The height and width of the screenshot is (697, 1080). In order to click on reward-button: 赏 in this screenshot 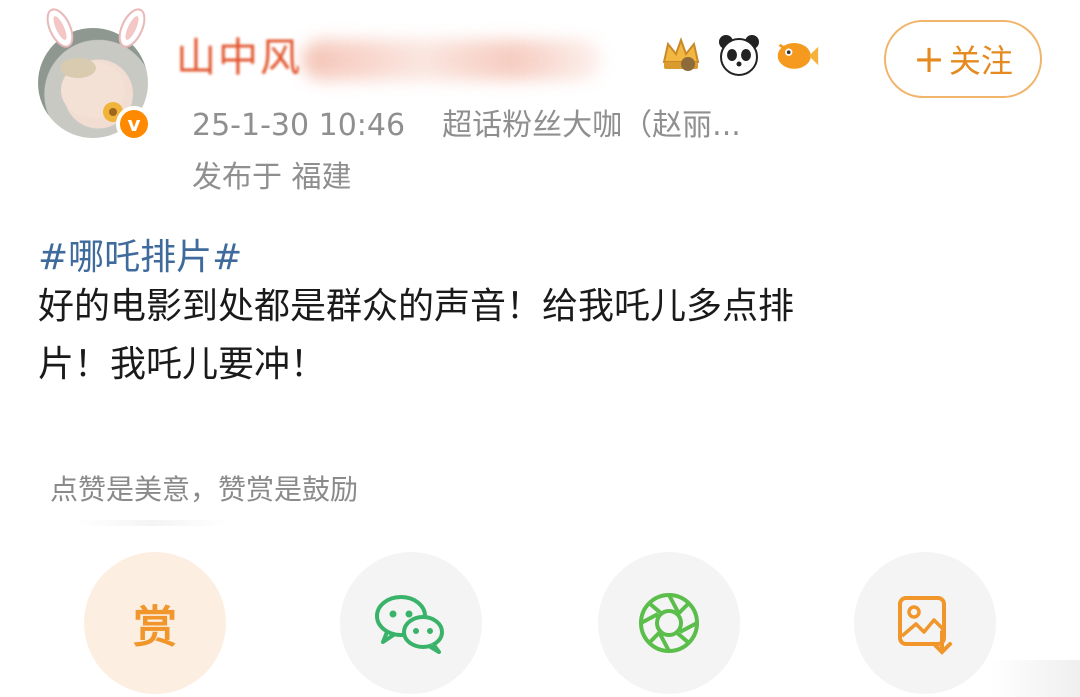, I will do `click(155, 623)`.